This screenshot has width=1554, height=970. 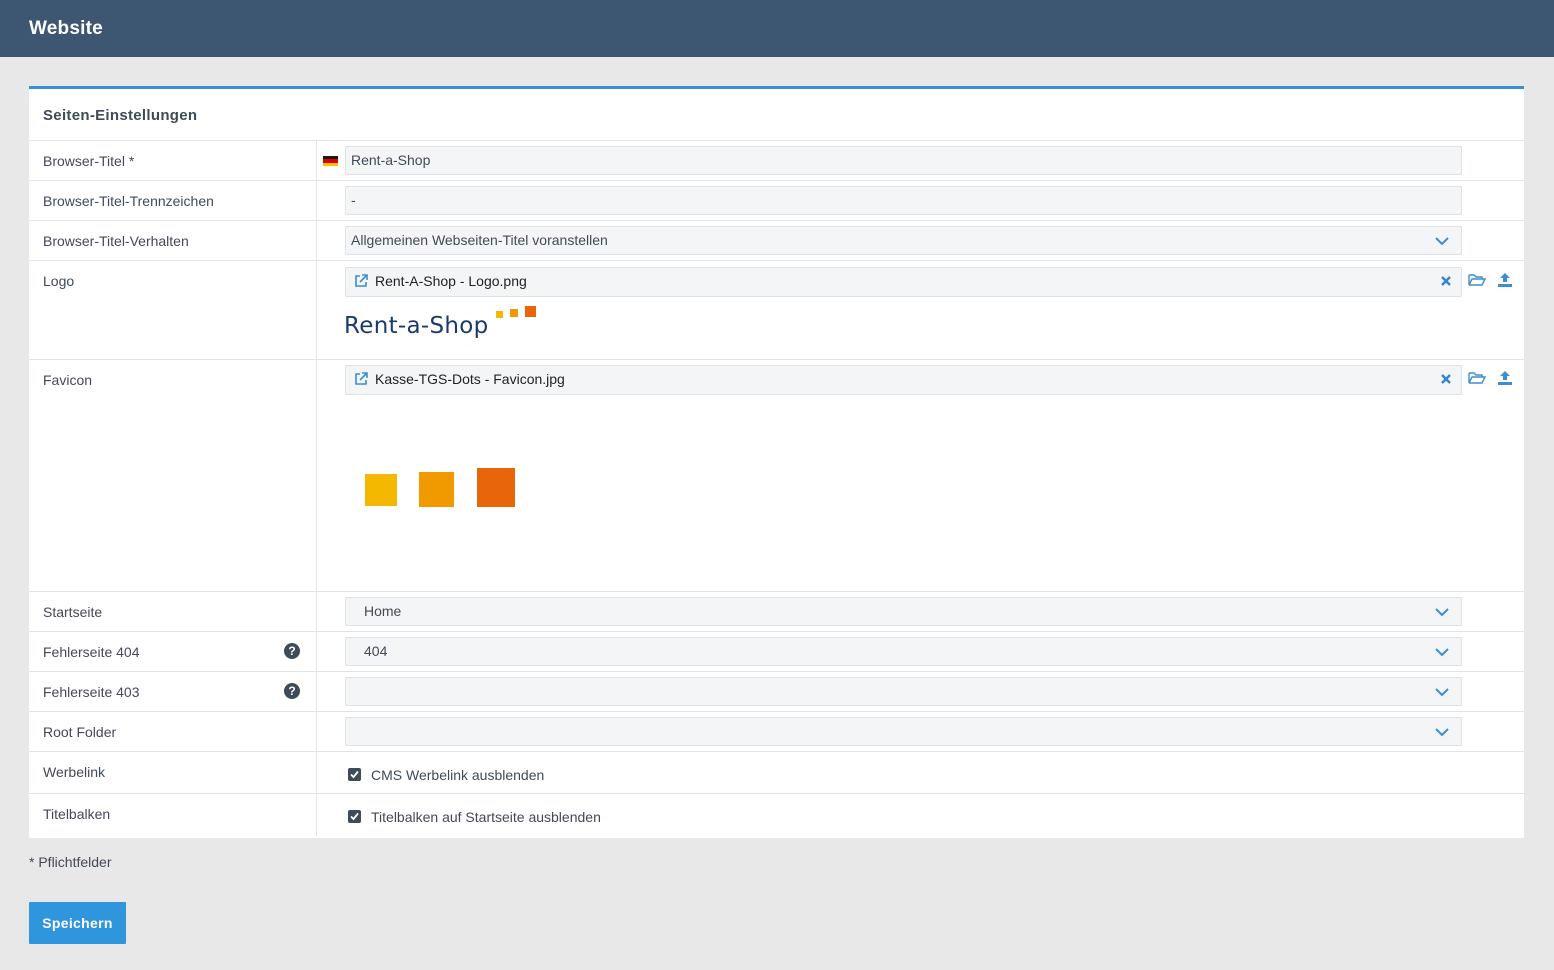 I want to click on row-title-separator: Browser-Titel-Trennzeichen -, so click(x=776, y=201).